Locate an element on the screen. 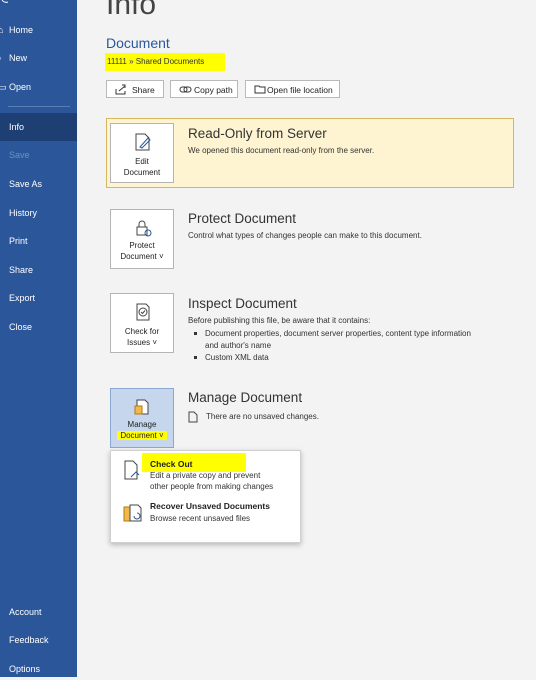 This screenshot has width=536, height=680. check-for-issues-button: Check for Issues ˅ is located at coordinates (142, 323).